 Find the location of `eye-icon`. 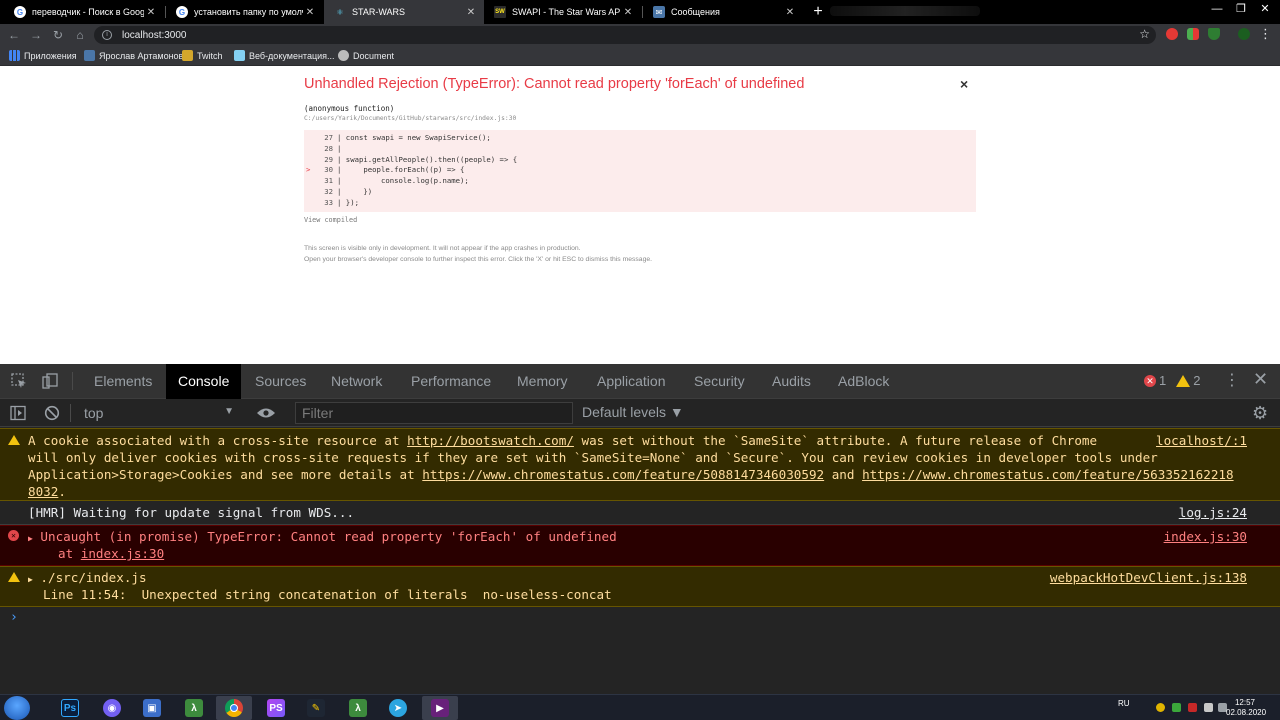

eye-icon is located at coordinates (266, 413).